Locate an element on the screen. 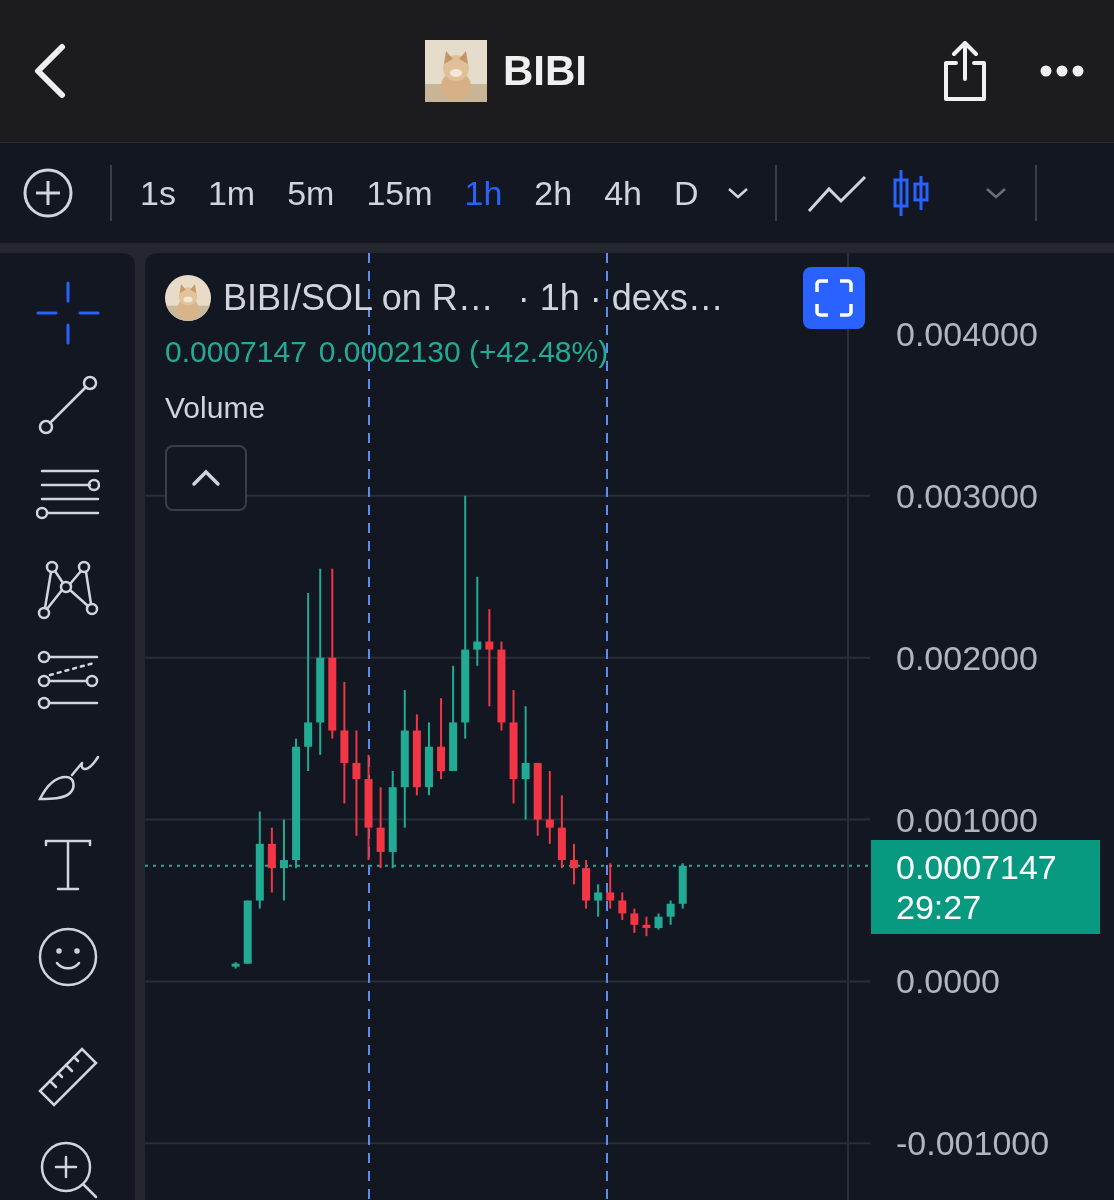 This screenshot has width=1114, height=1200. token-title: BIBI is located at coordinates (545, 71).